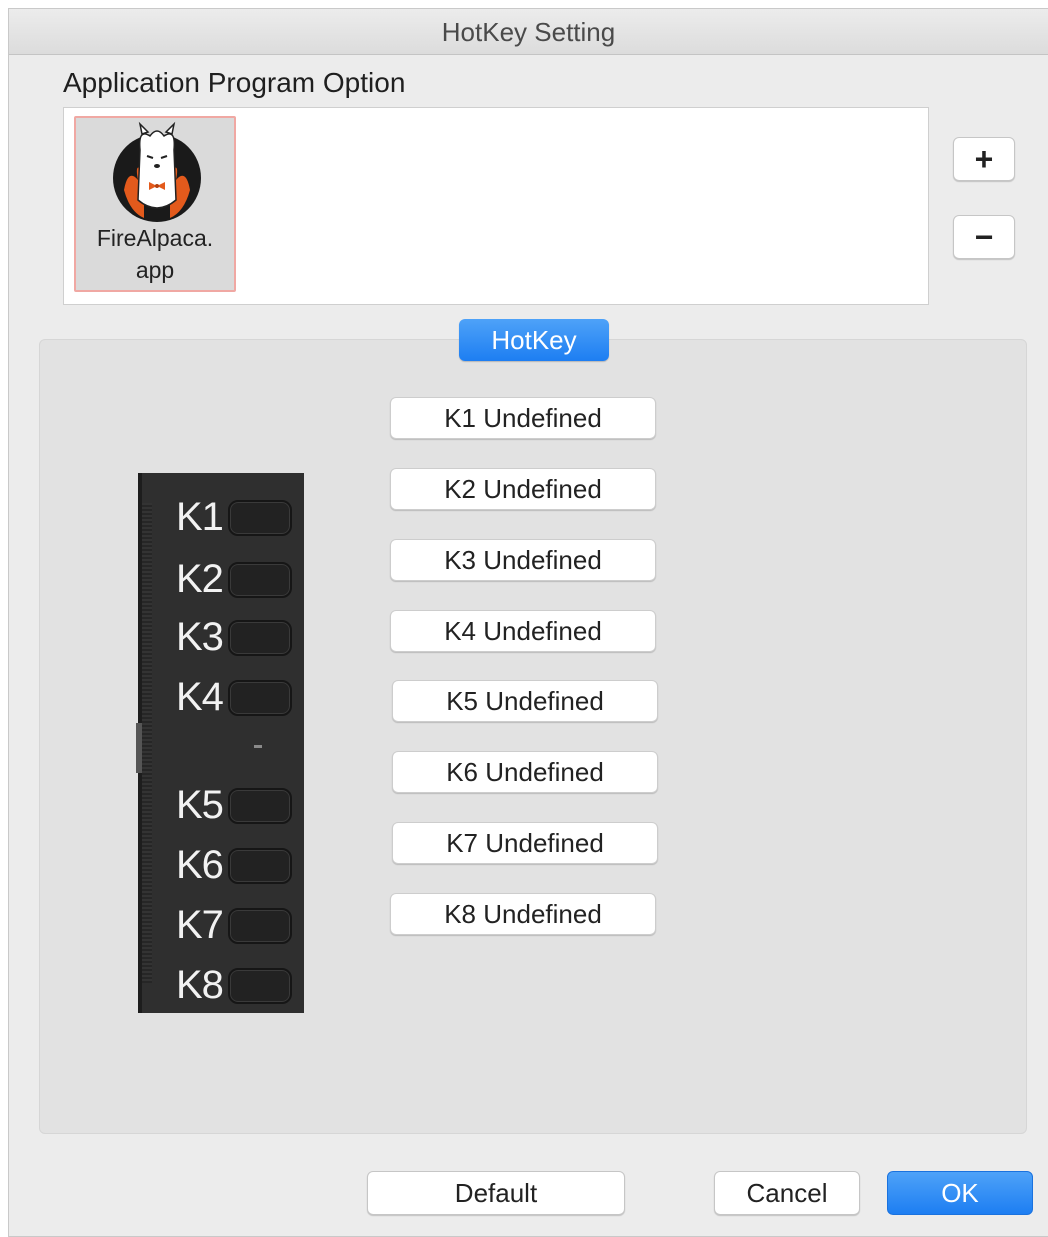  I want to click on device-key-k6: K6, so click(225, 865).